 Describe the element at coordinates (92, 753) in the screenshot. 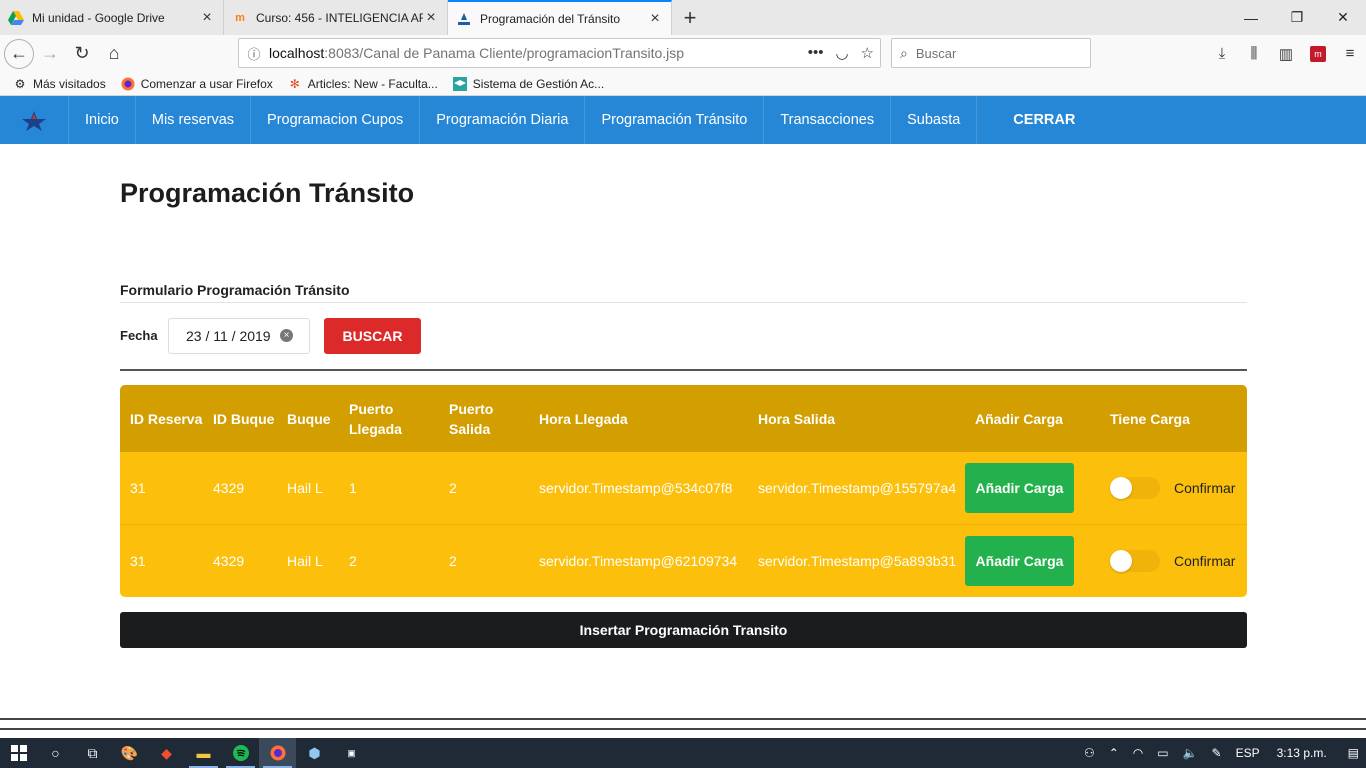

I see `task-view-icon: ⧉` at that location.